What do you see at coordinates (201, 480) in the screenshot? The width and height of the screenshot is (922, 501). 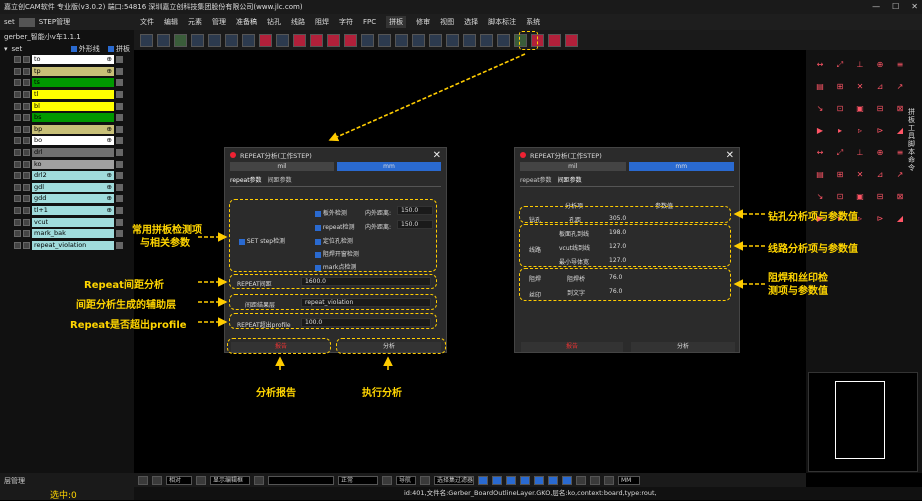 I see `grid-icon` at bounding box center [201, 480].